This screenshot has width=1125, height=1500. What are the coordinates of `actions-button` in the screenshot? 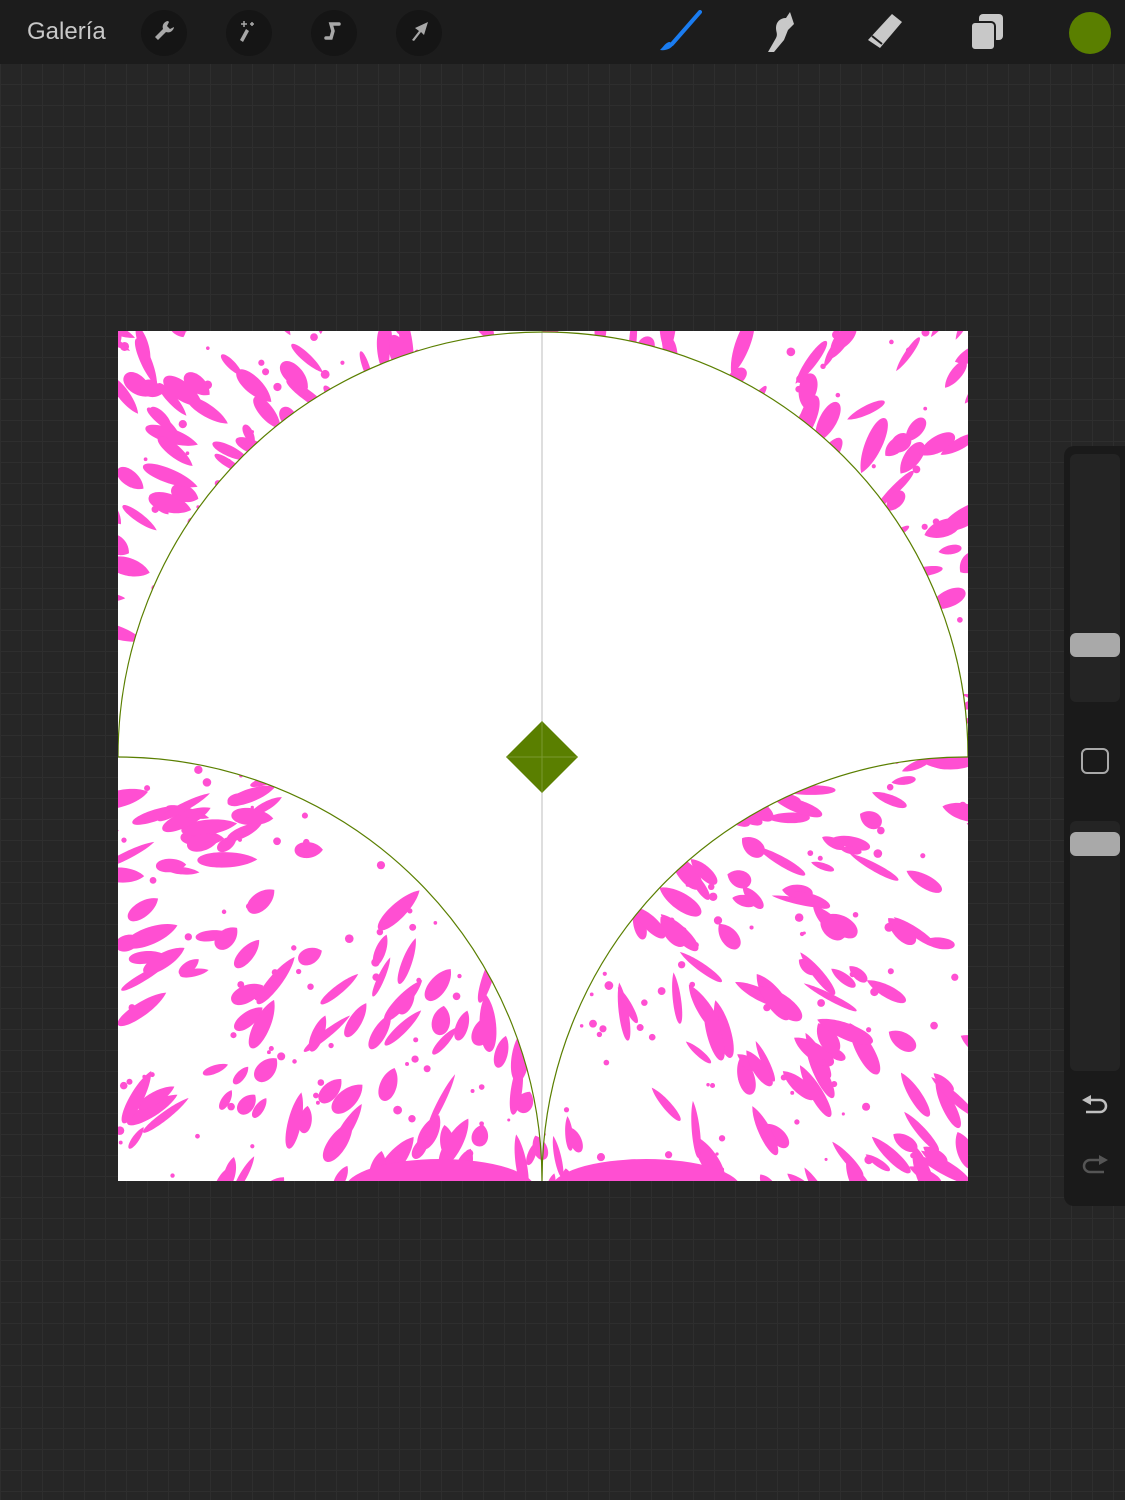 It's located at (164, 33).